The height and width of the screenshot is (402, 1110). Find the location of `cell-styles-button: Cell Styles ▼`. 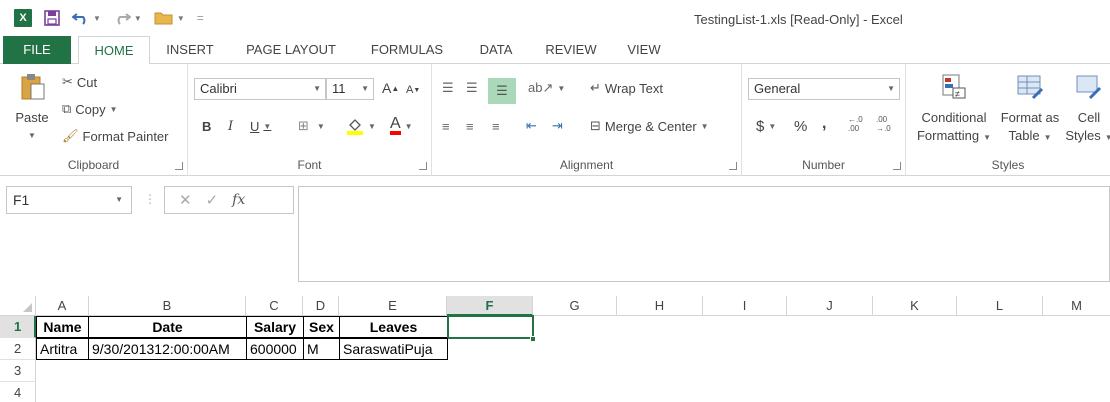

cell-styles-button: Cell Styles ▼ is located at coordinates (1087, 109).